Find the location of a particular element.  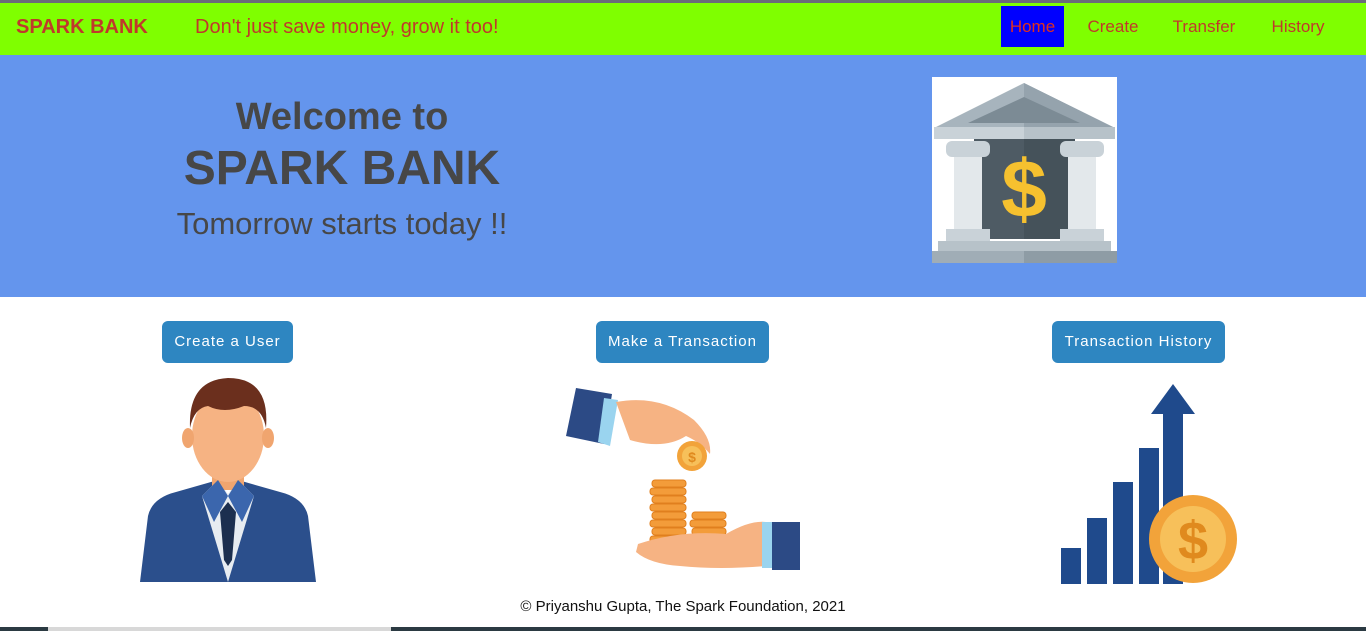

nav-home-link: Home is located at coordinates (1032, 26).